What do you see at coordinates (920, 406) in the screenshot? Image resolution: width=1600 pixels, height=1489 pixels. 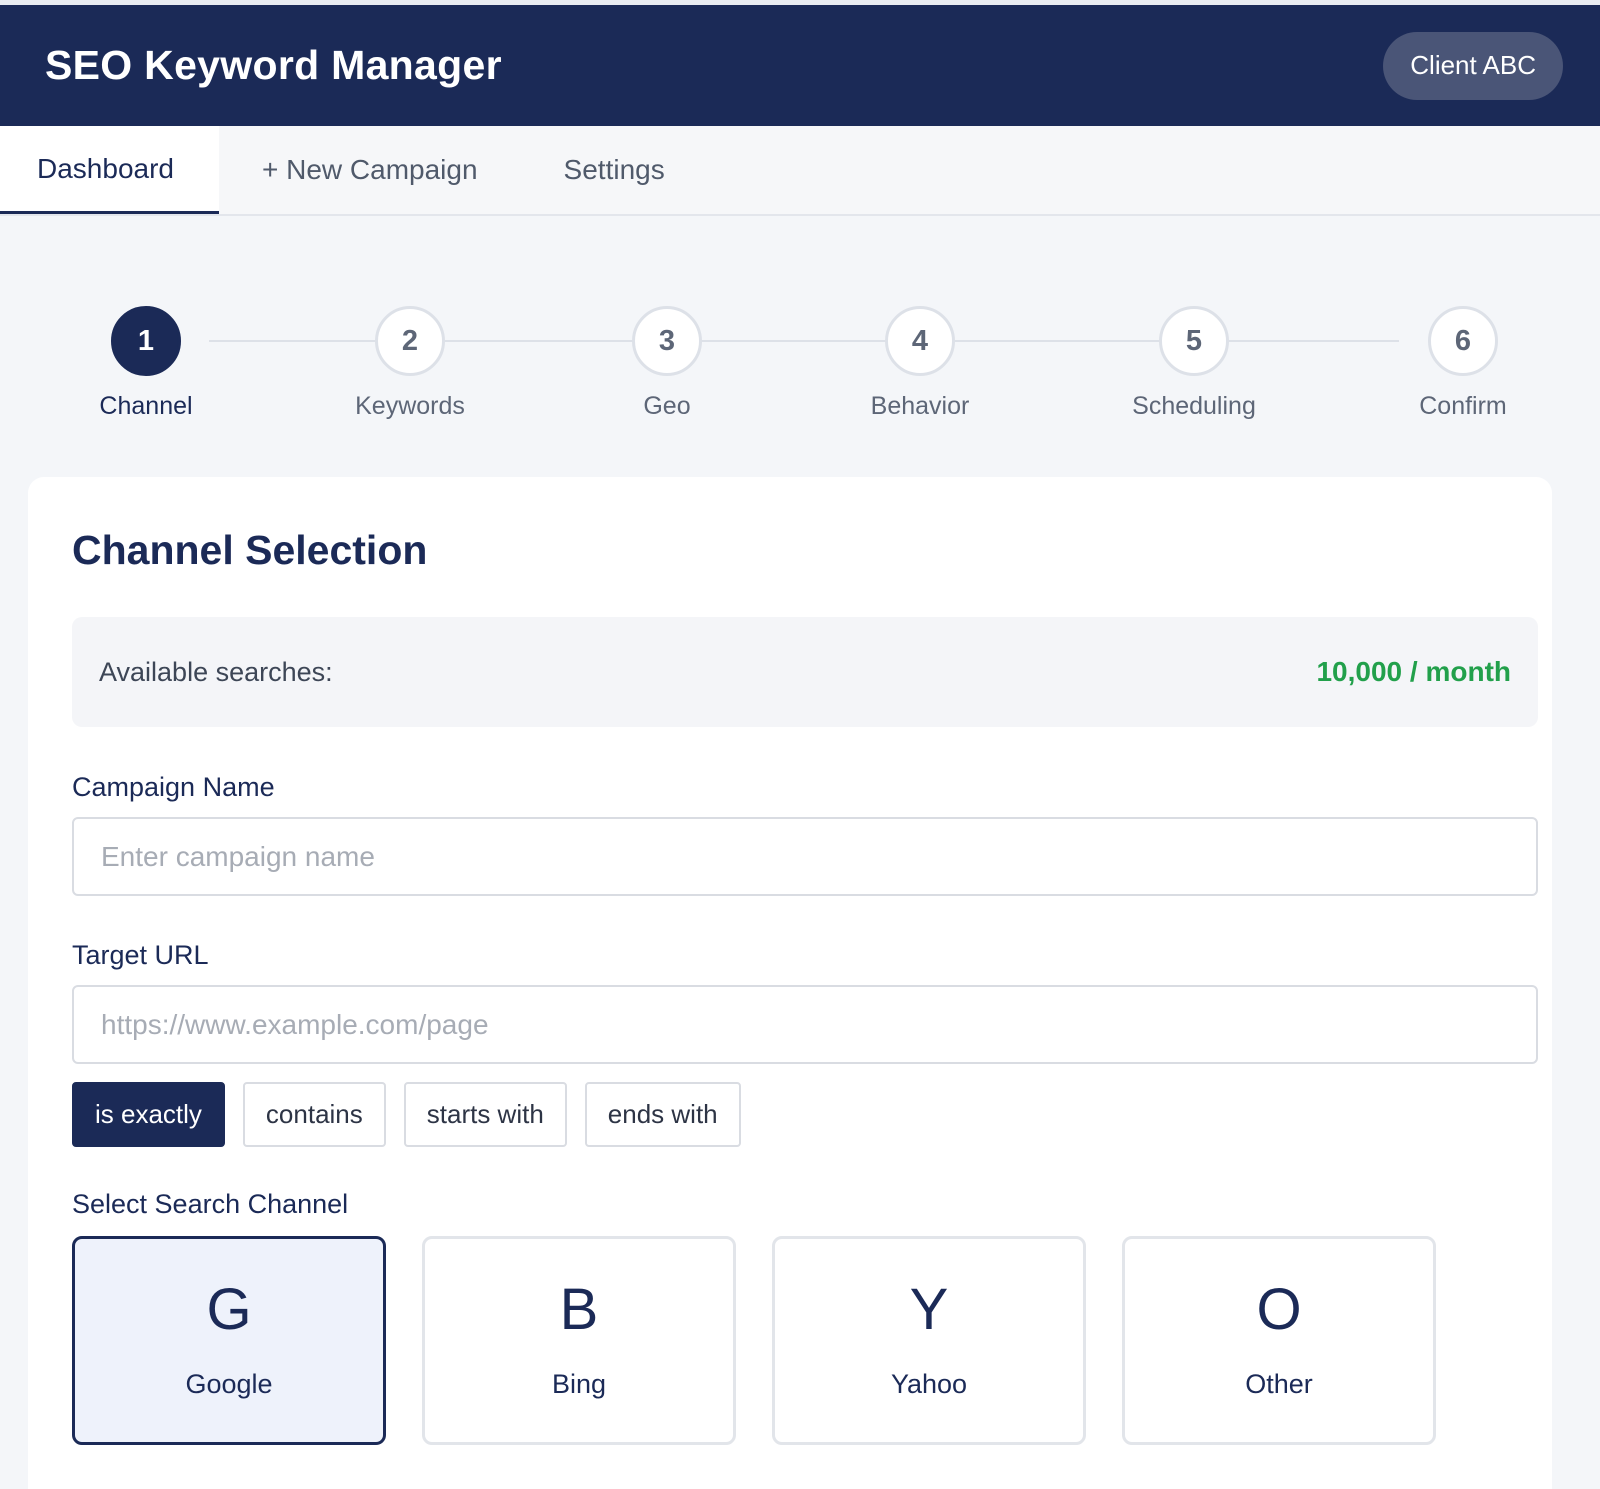 I see `step-label: Behavior` at bounding box center [920, 406].